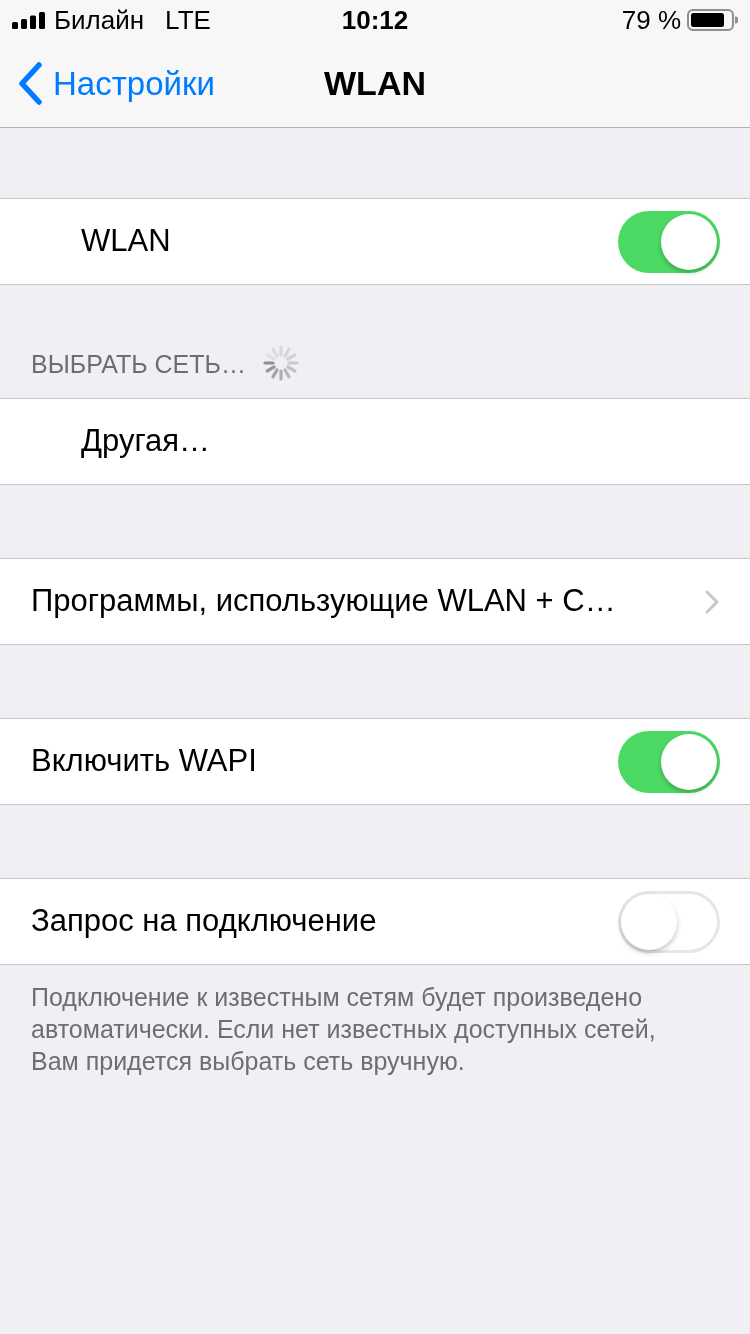 Image resolution: width=750 pixels, height=1334 pixels. I want to click on back-chevron-icon, so click(30, 83).